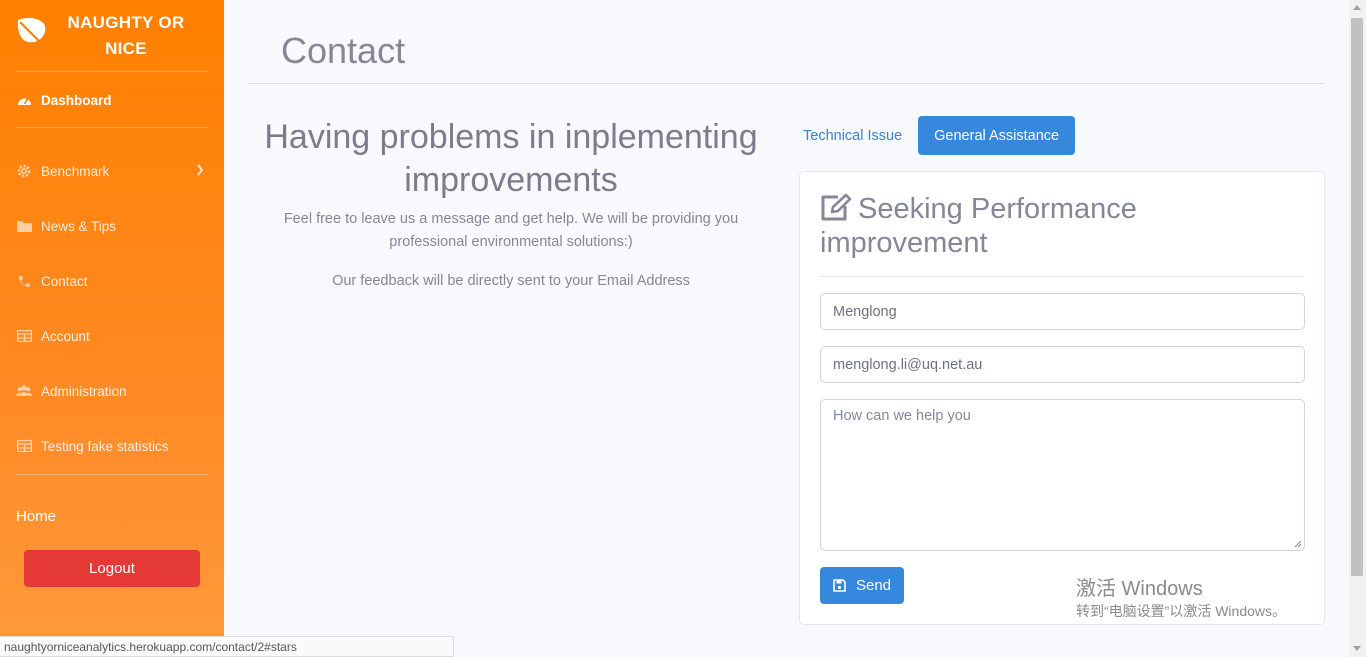 The height and width of the screenshot is (657, 1366). I want to click on logout-button: Logout, so click(112, 568).